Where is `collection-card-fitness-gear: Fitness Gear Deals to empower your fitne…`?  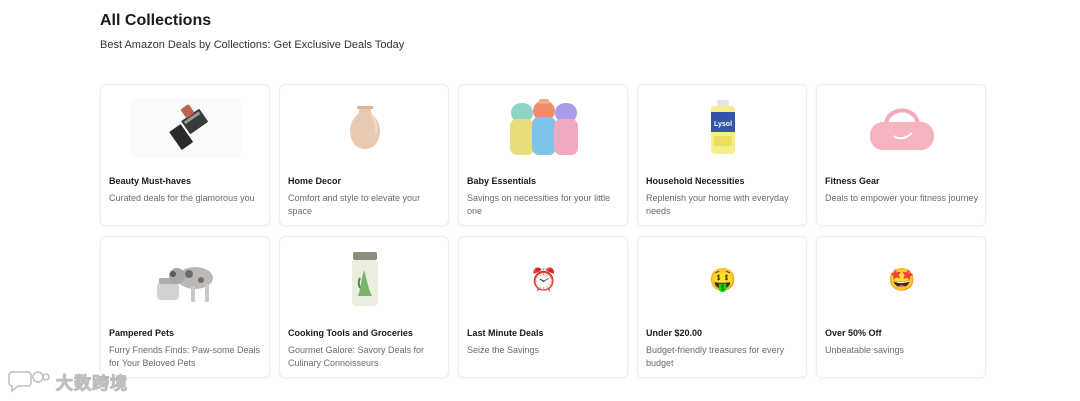
collection-card-fitness-gear: Fitness Gear Deals to empower your fitne… is located at coordinates (901, 155).